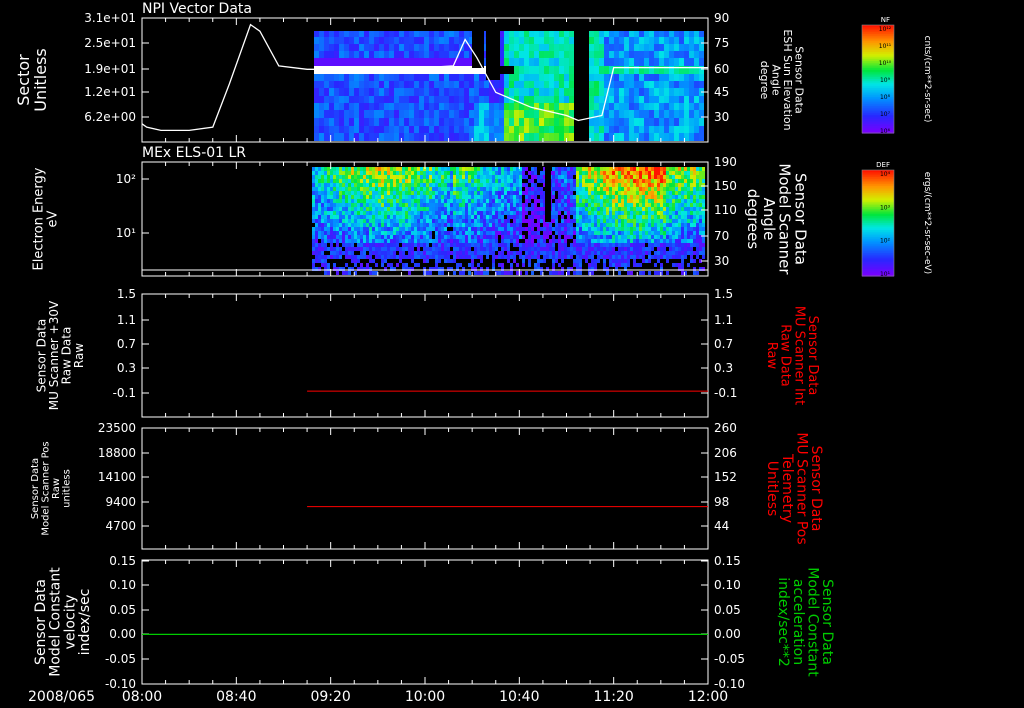  Describe the element at coordinates (120, 502) in the screenshot. I see `y-tick-label-left: 9400` at that location.